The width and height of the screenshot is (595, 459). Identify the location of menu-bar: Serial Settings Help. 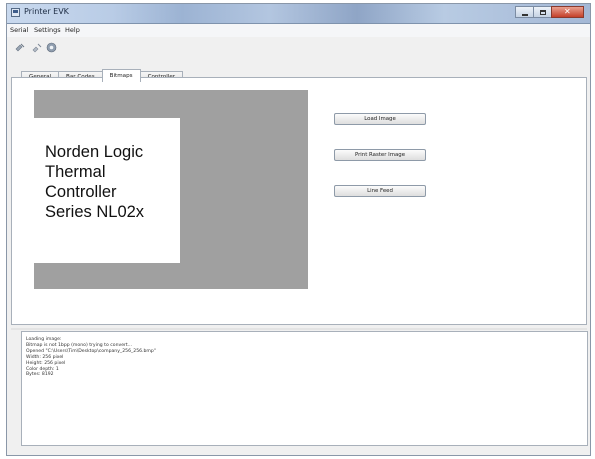
(298, 30).